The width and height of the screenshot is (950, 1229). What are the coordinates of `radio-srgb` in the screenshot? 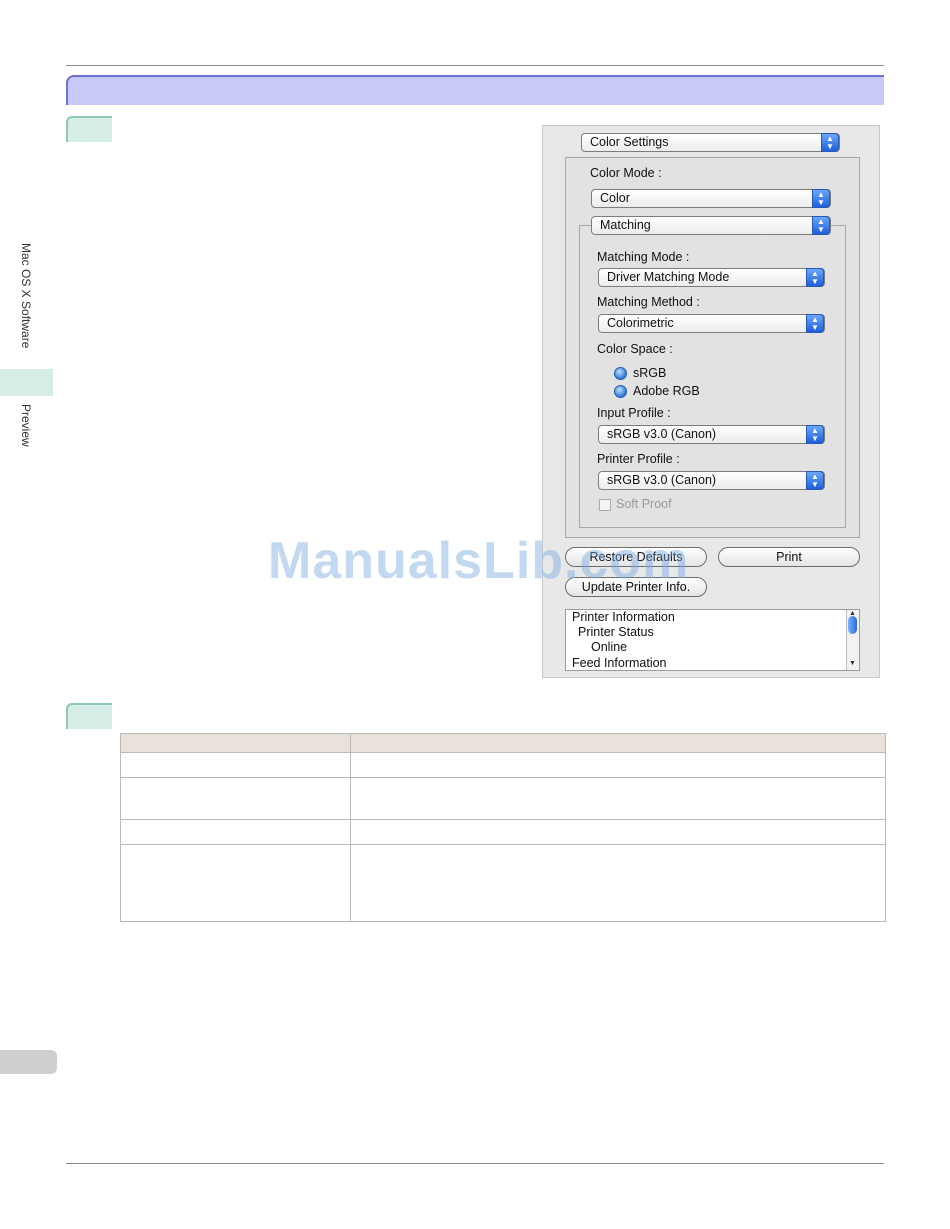 It's located at (620, 373).